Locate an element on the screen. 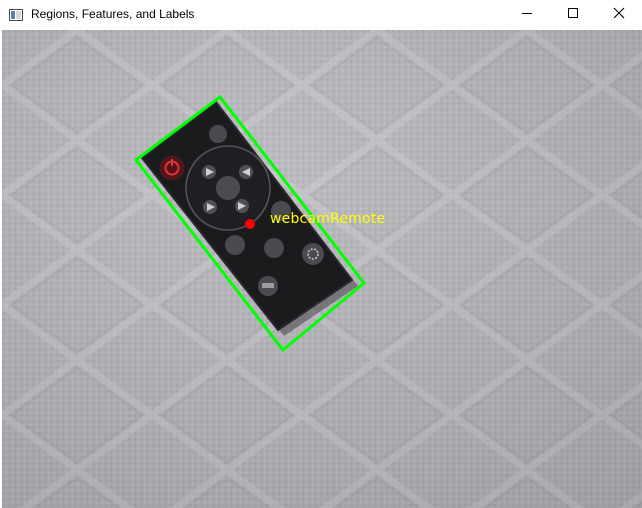 The width and height of the screenshot is (642, 508). maximize-button is located at coordinates (573, 15).